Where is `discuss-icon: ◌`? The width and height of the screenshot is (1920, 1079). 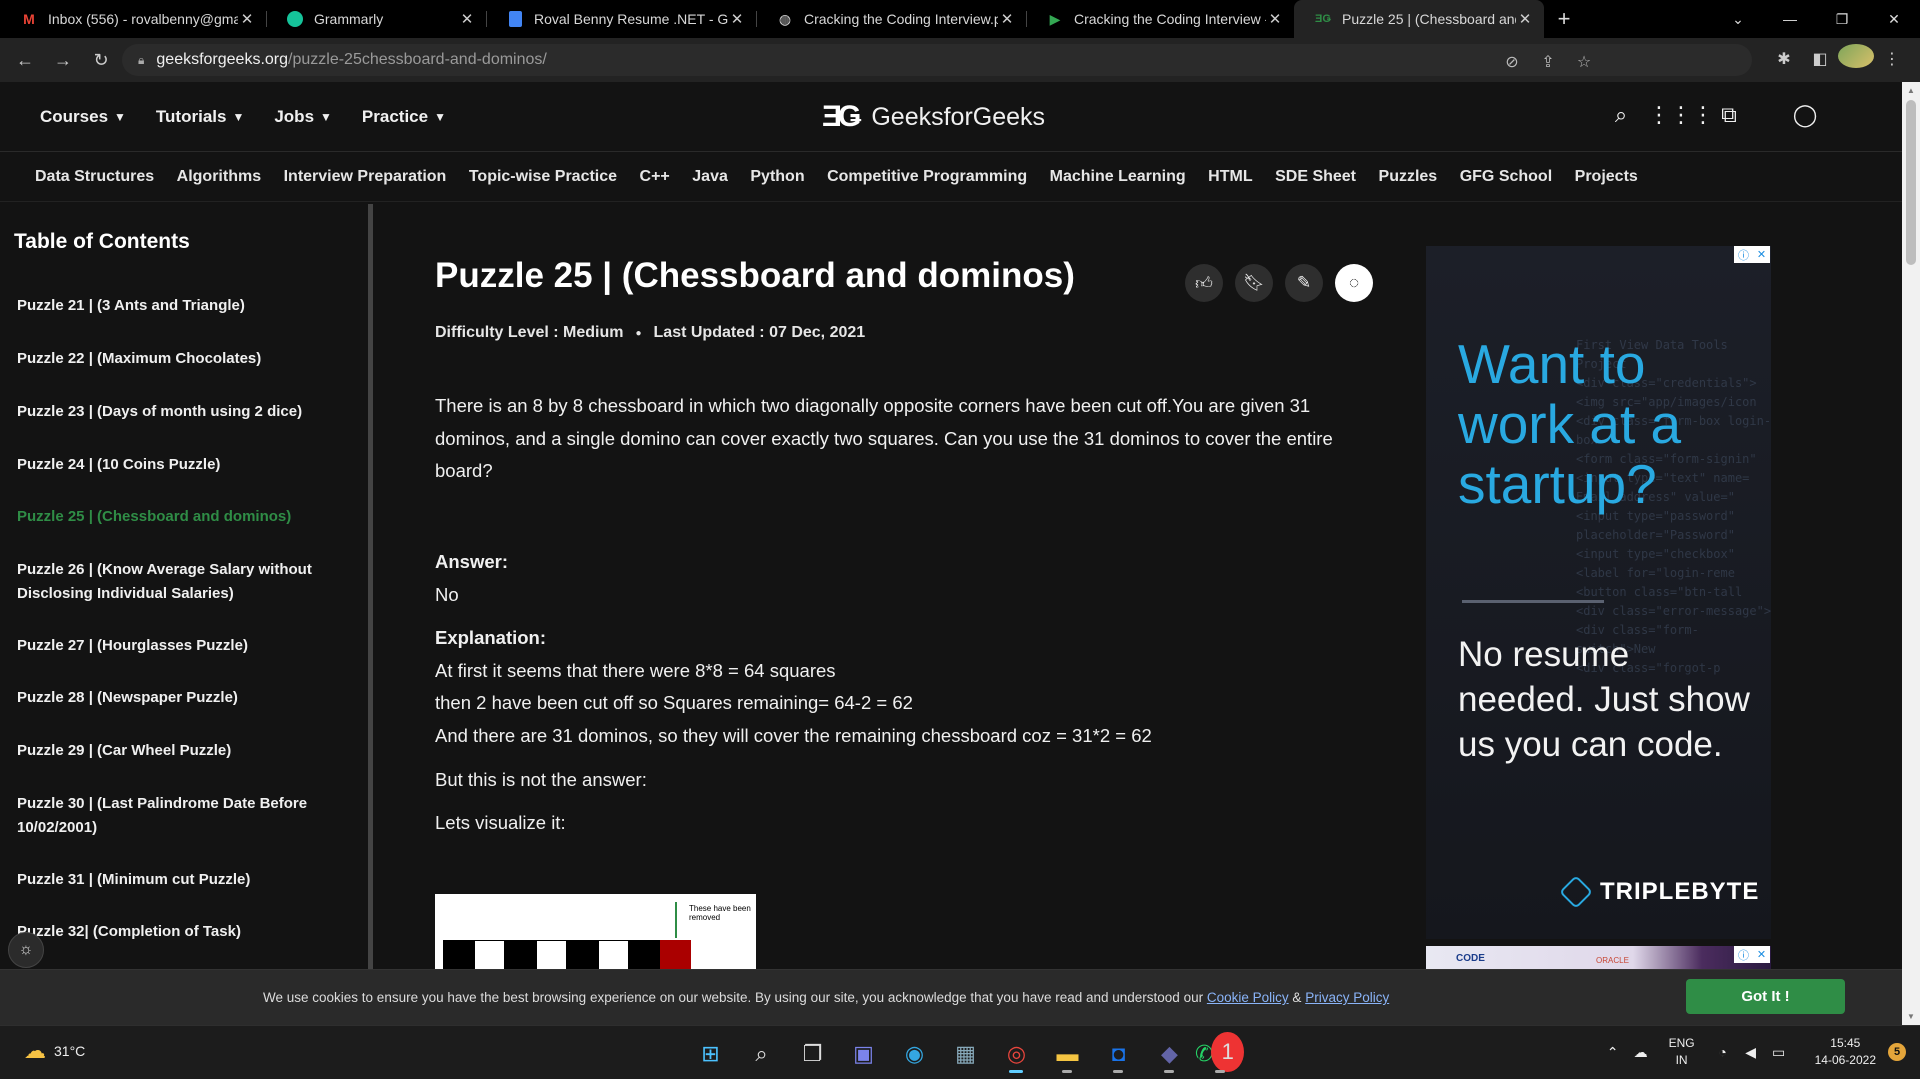 discuss-icon: ◌ is located at coordinates (1354, 283).